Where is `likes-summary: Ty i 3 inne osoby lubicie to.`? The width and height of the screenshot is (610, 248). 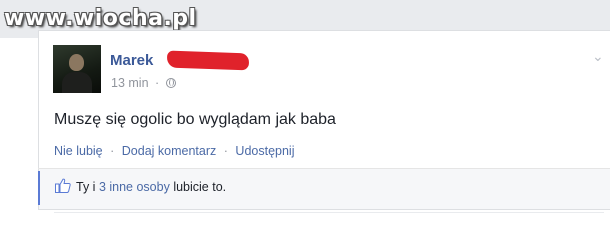
likes-summary: Ty i 3 inne osoby lubicie to. is located at coordinates (151, 187).